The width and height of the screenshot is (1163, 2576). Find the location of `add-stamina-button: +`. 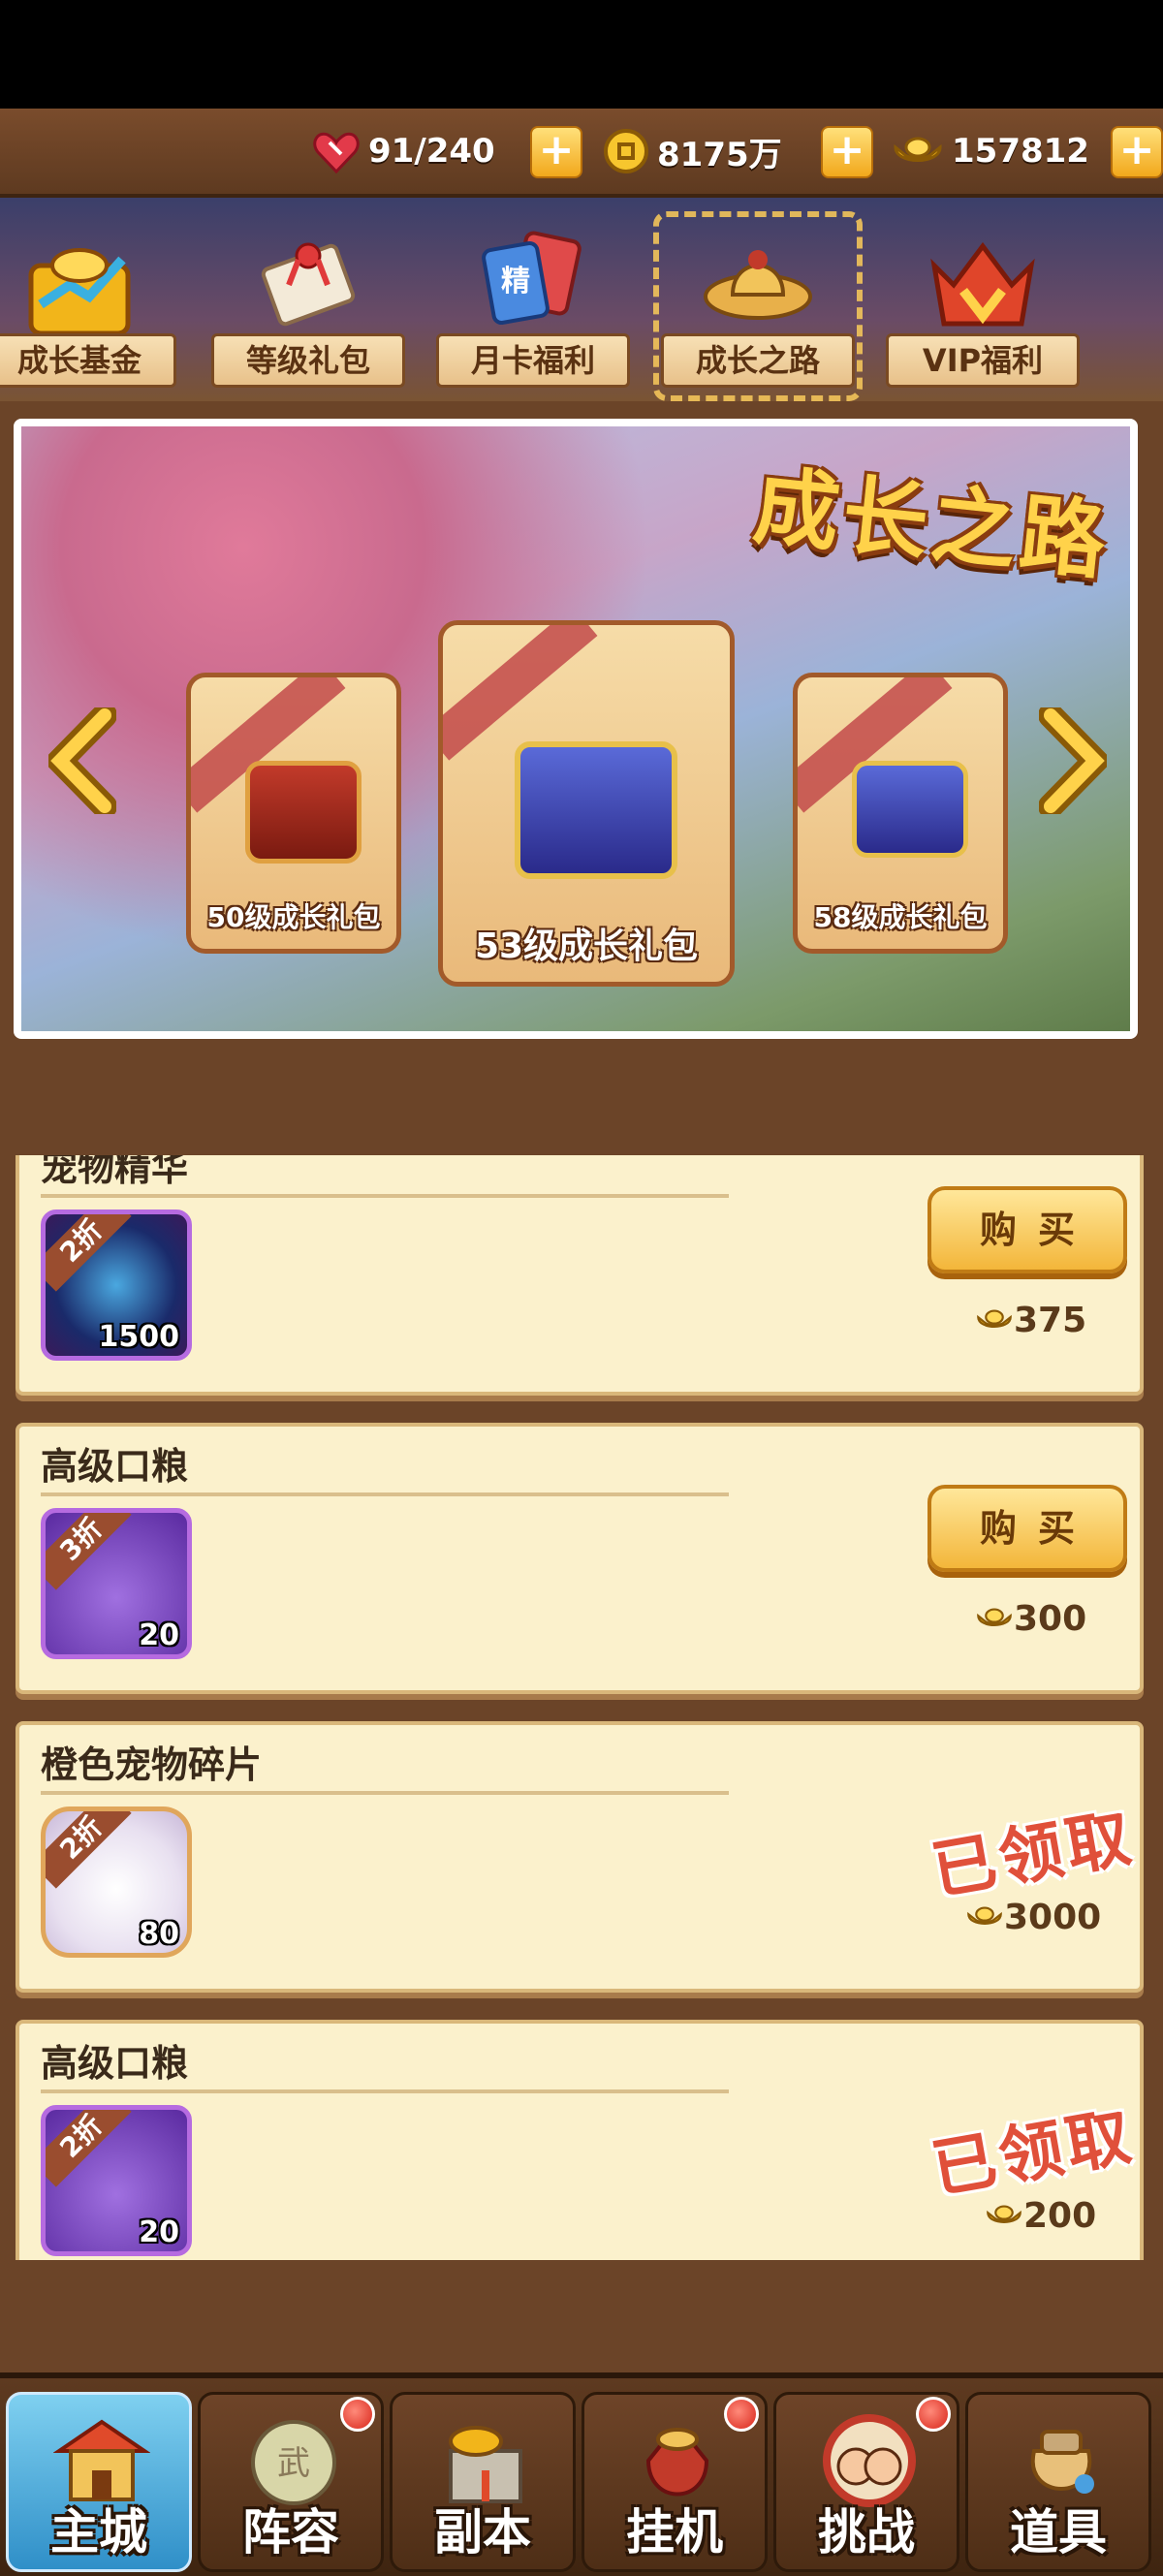

add-stamina-button: + is located at coordinates (556, 152).